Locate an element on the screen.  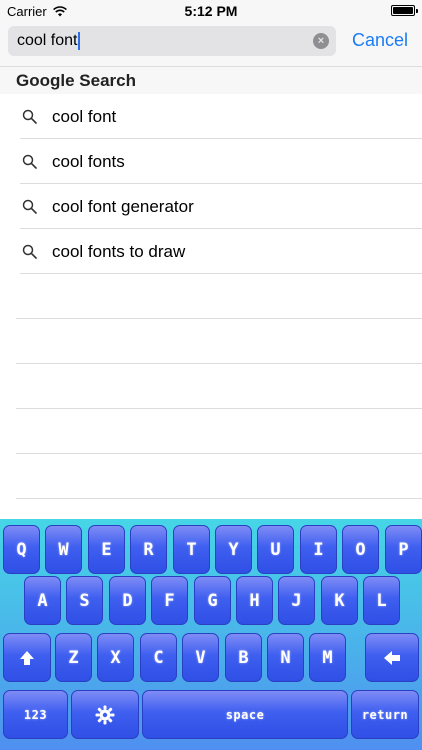
key-b-label: B is located at coordinates (243, 657).